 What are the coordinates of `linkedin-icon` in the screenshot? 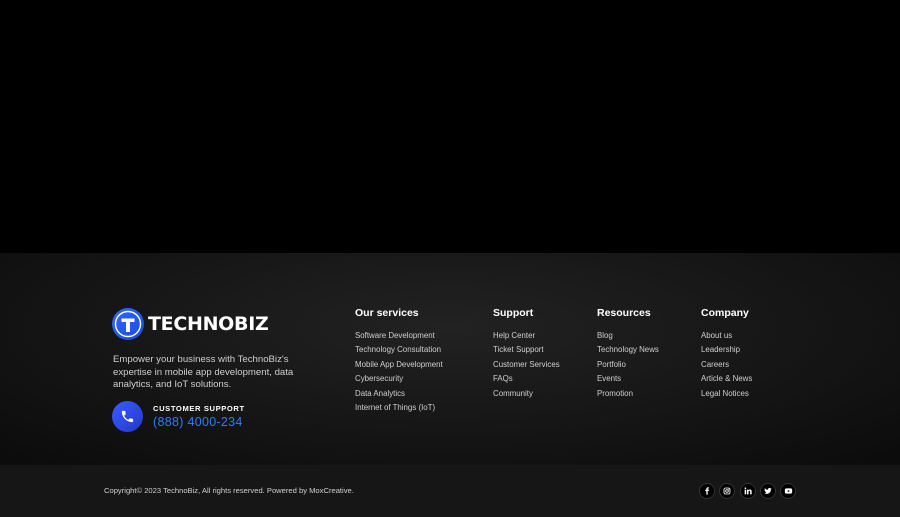 It's located at (747, 491).